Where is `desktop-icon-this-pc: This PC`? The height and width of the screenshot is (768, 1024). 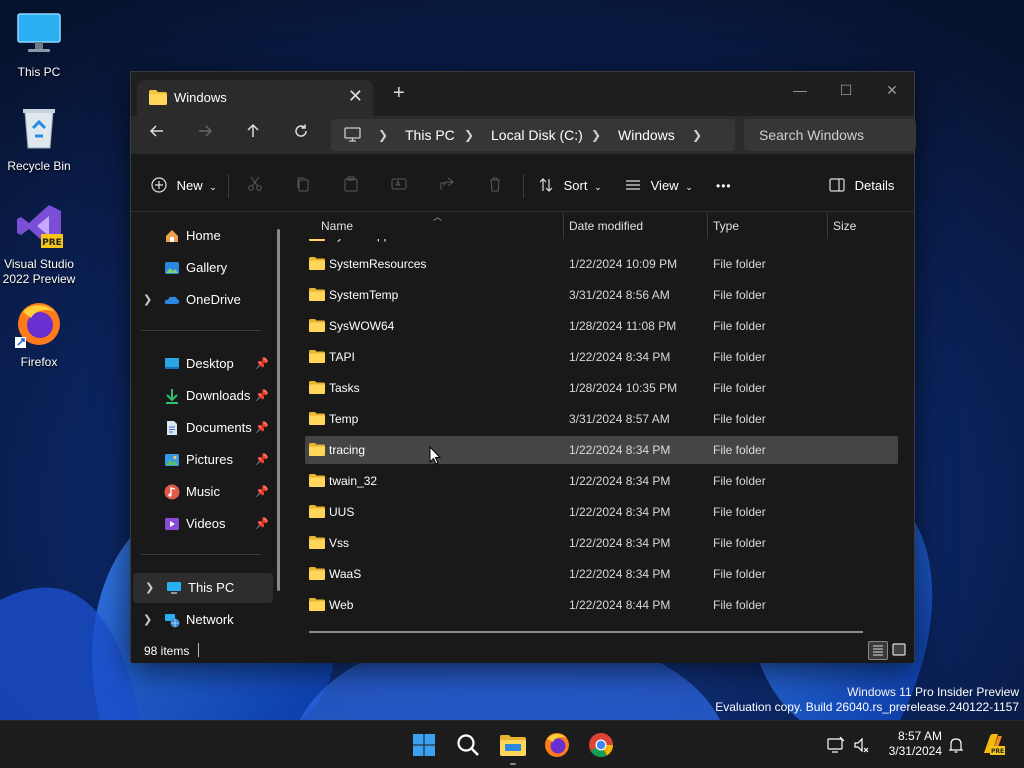 desktop-icon-this-pc: This PC is located at coordinates (39, 45).